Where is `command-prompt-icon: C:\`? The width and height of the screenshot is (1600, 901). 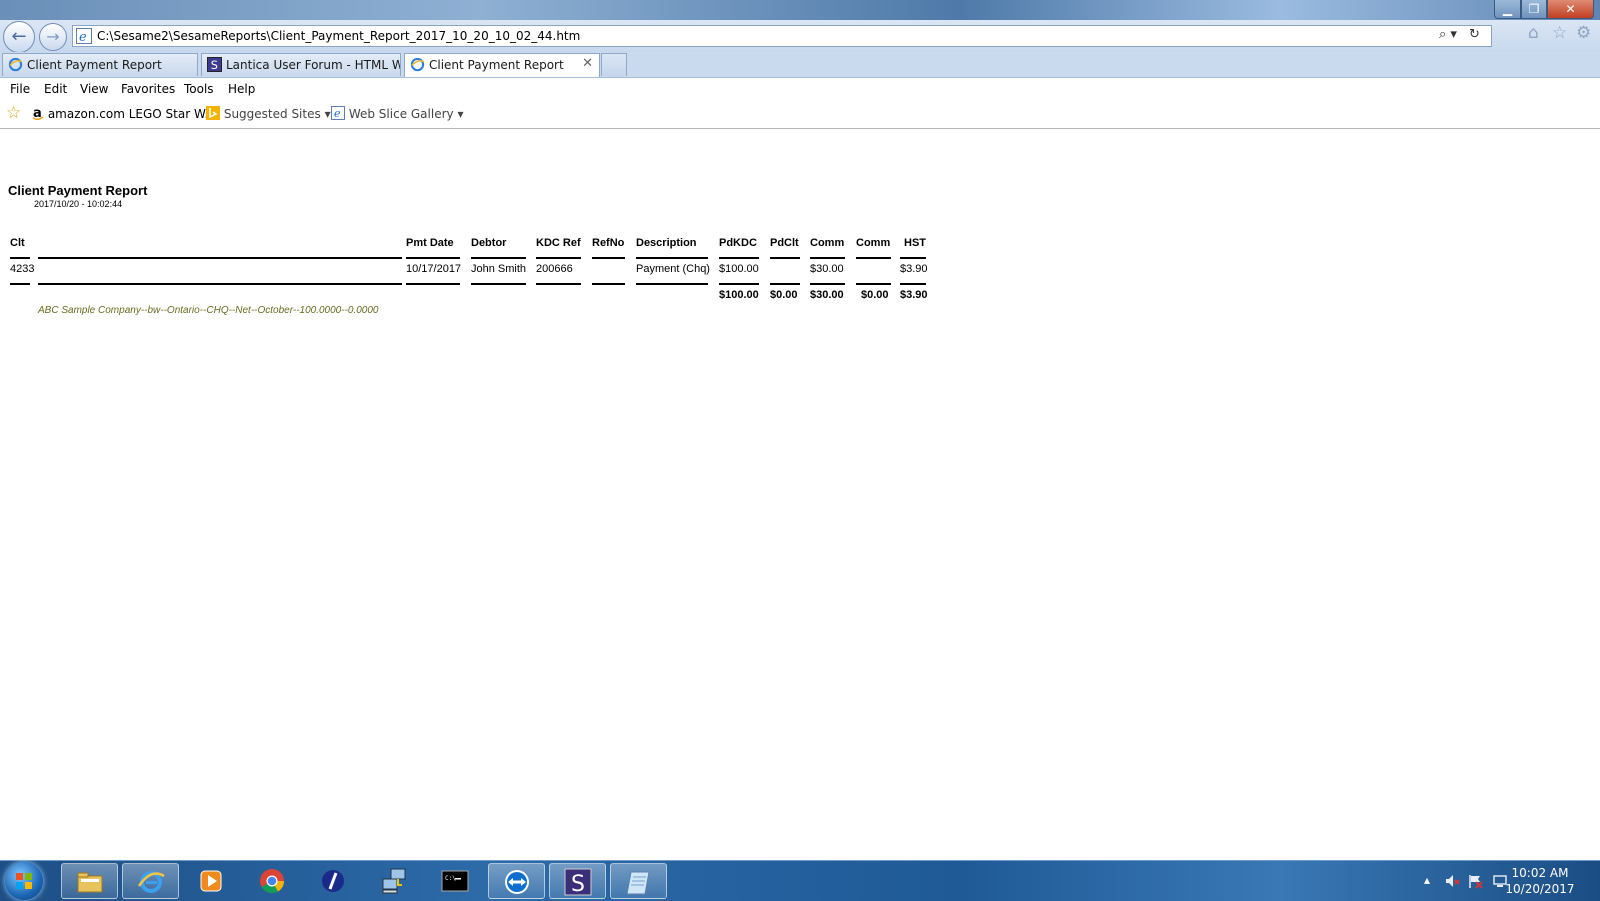 command-prompt-icon: C:\ is located at coordinates (455, 881).